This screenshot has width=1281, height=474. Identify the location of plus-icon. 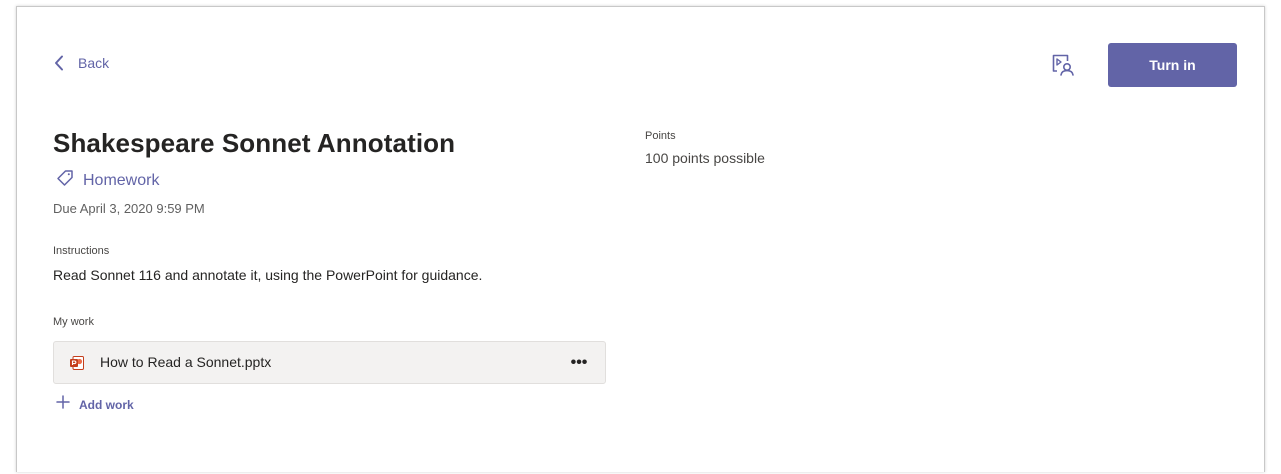
(63, 404).